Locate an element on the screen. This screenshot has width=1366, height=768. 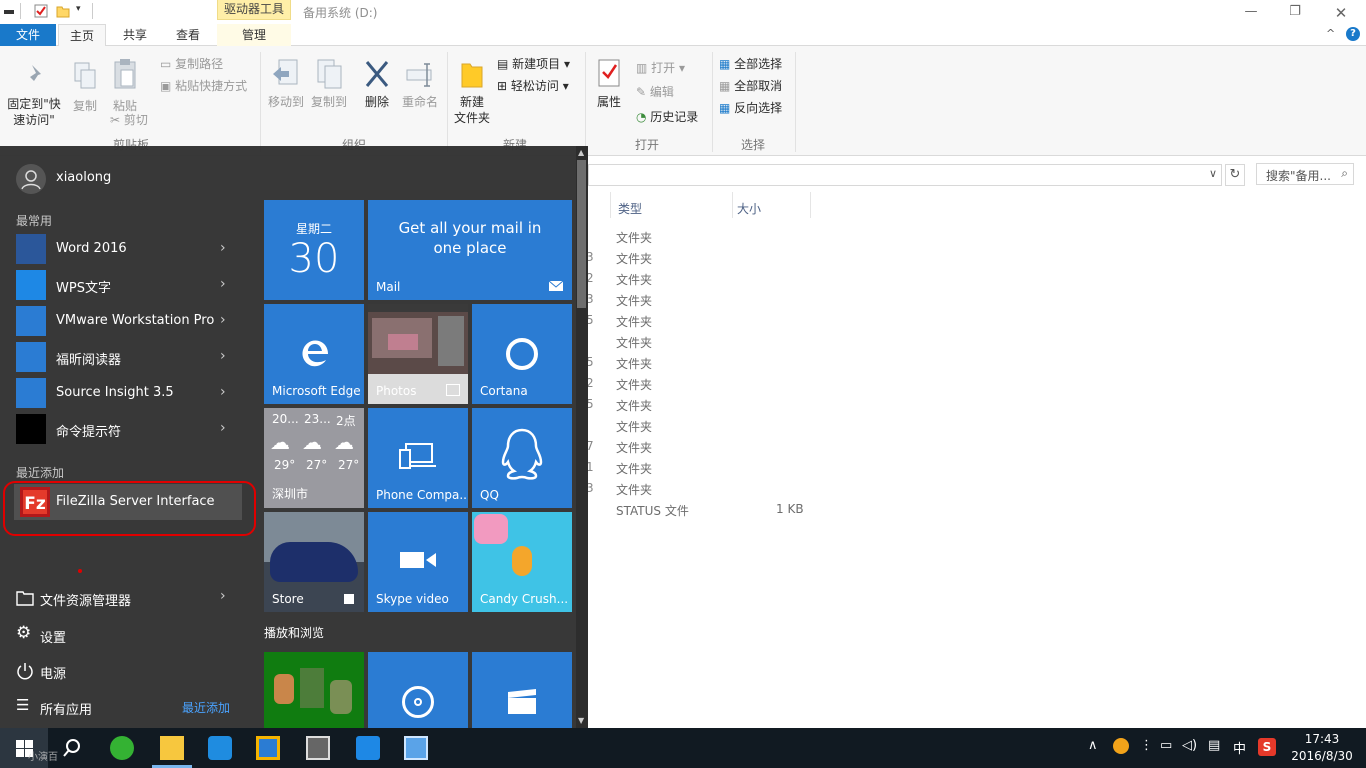
column-size: 大小 is located at coordinates (749, 208).